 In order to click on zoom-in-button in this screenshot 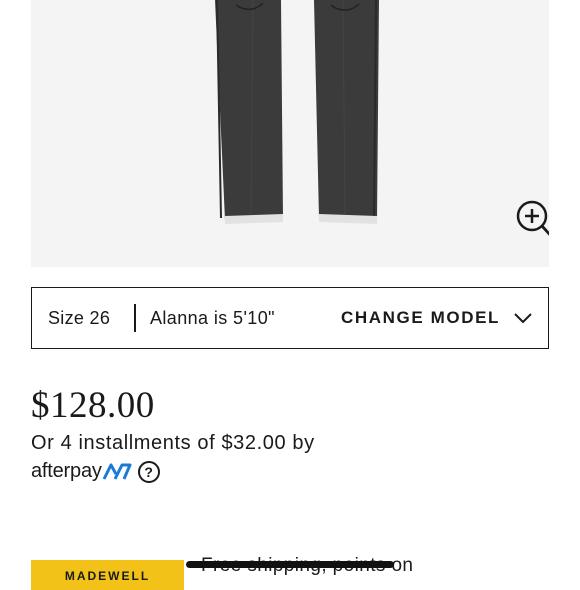, I will do `click(531, 220)`.